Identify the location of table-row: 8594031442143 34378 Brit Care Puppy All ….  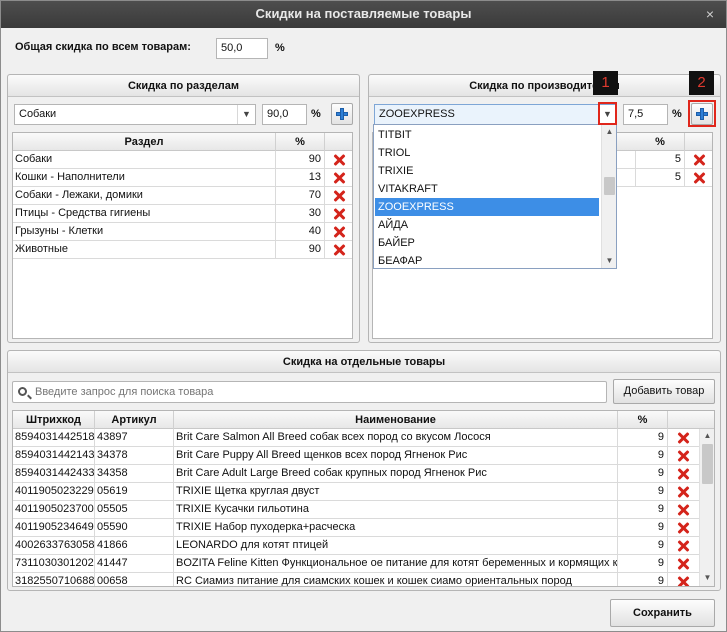
(363, 456).